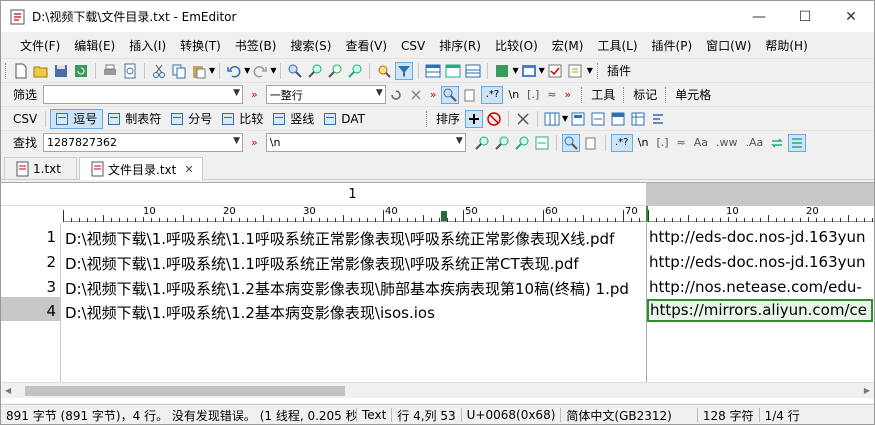 This screenshot has height=425, width=875. What do you see at coordinates (293, 119) in the screenshot?
I see `csv-pipe-button: 竖线` at bounding box center [293, 119].